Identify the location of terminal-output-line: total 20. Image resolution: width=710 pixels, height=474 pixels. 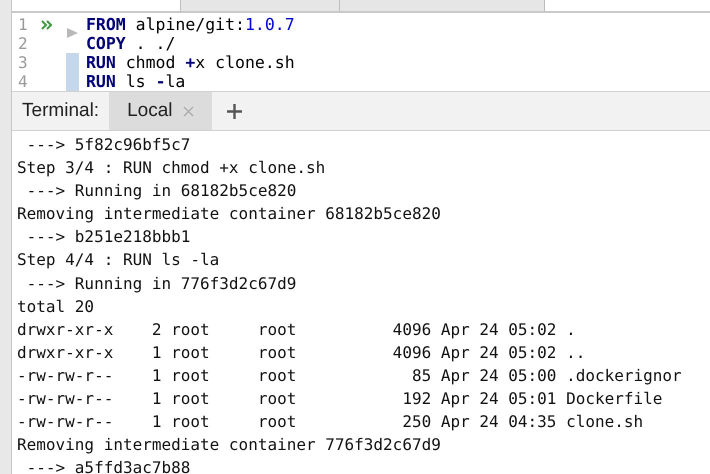
(55, 307).